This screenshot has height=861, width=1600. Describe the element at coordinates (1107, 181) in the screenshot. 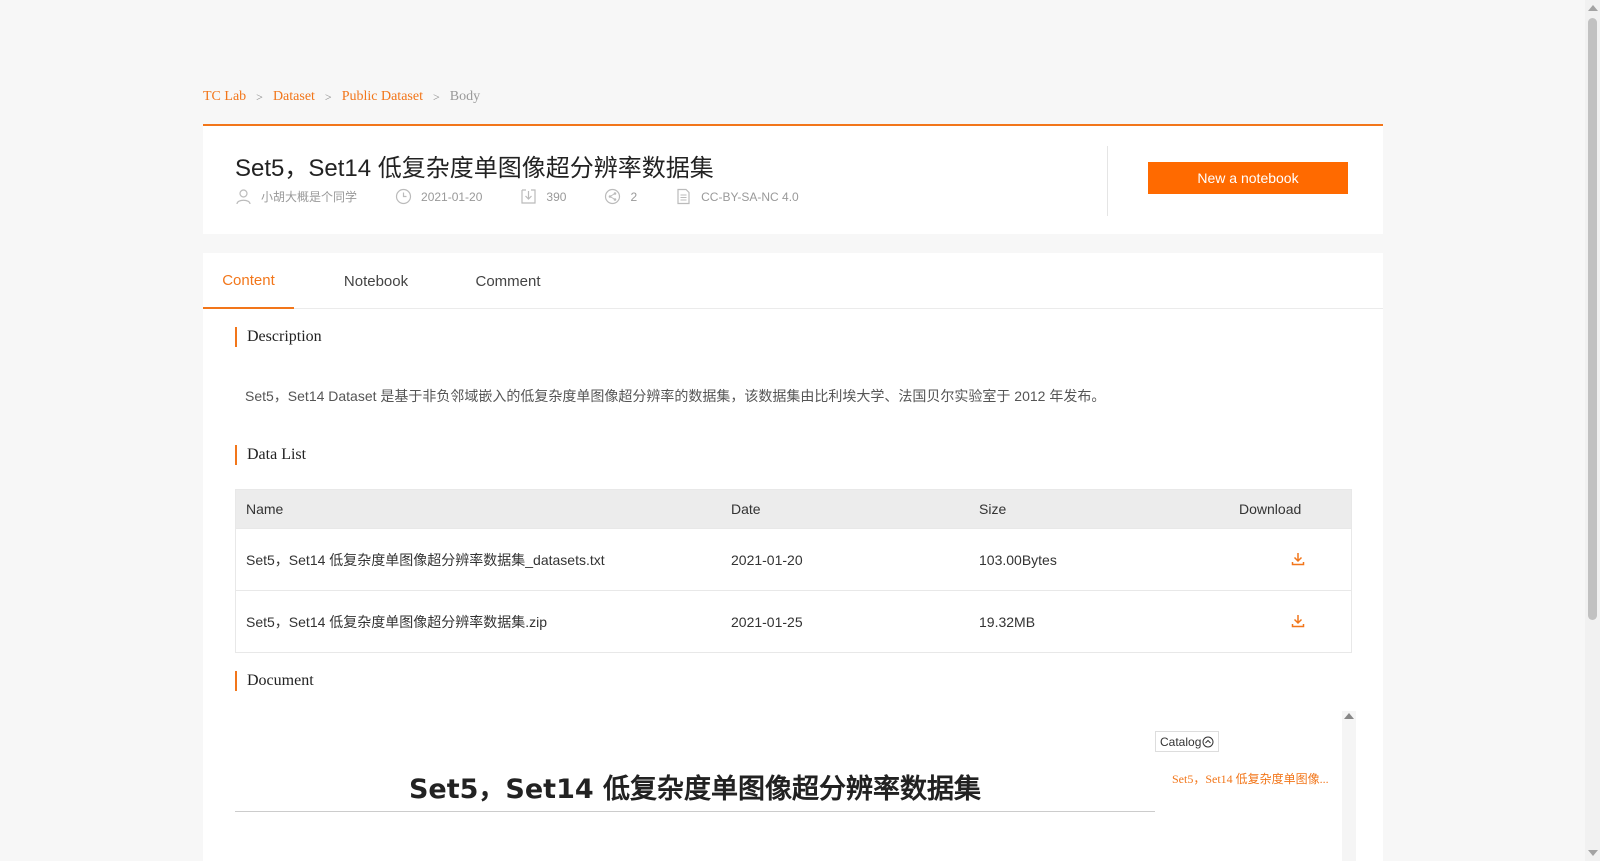

I see `header-divider` at that location.